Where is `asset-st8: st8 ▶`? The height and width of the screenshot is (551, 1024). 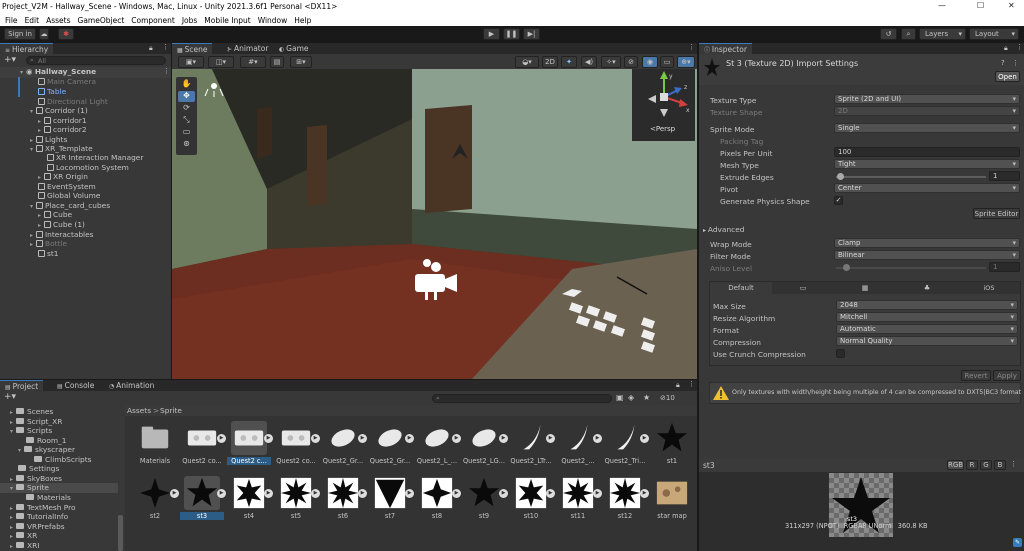
asset-st8: st8 ▶ is located at coordinates (438, 499).